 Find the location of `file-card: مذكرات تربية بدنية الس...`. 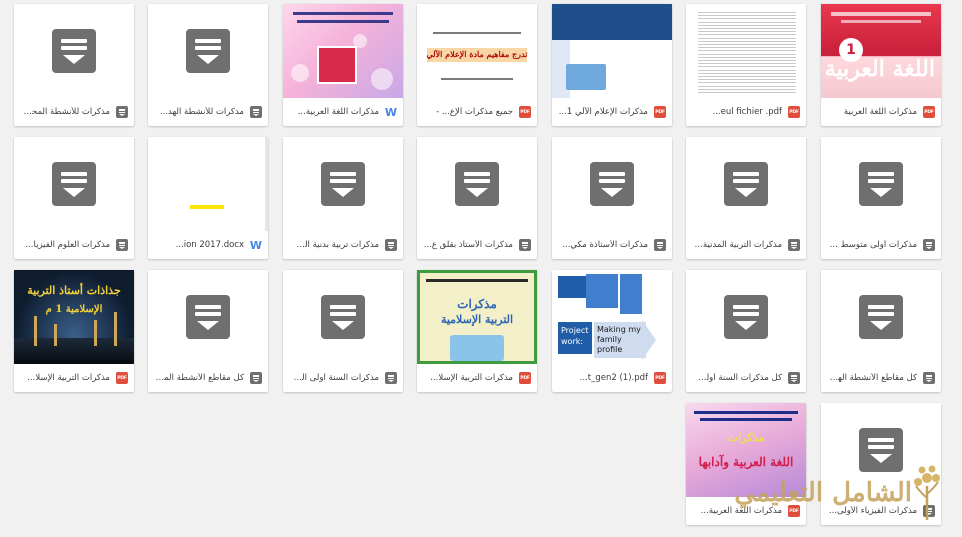

file-card: مذكرات تربية بدنية الس... is located at coordinates (343, 198).